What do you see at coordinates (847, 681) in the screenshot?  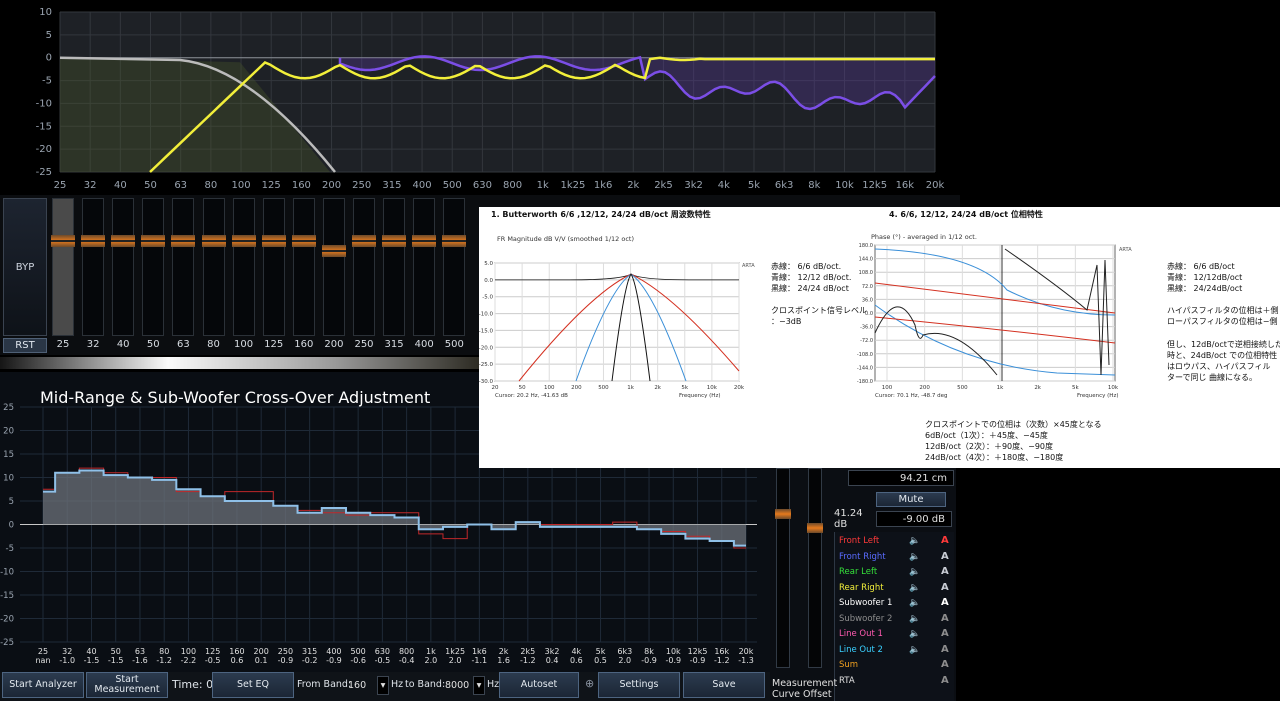 I see `channel-item: RTA` at bounding box center [847, 681].